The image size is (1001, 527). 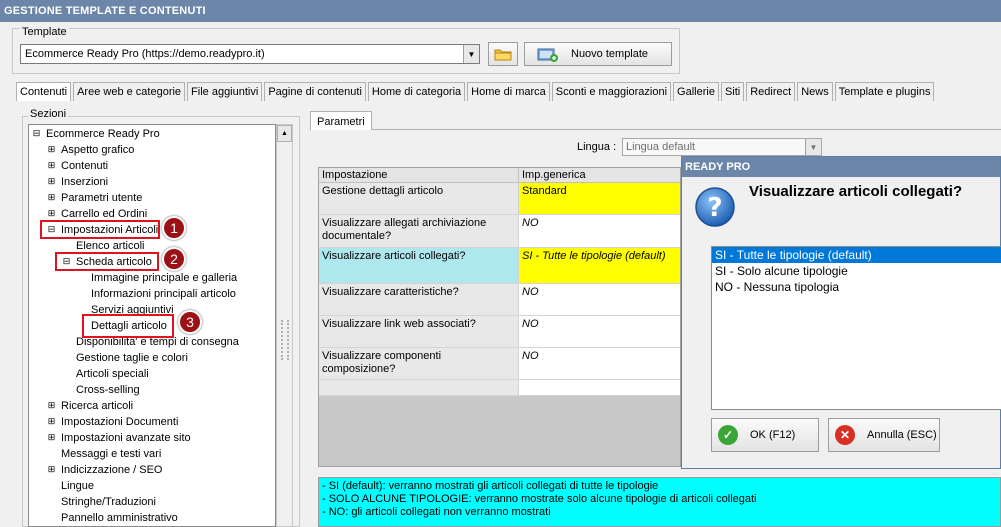 What do you see at coordinates (341, 120) in the screenshot?
I see `tab-parametri: Parametri` at bounding box center [341, 120].